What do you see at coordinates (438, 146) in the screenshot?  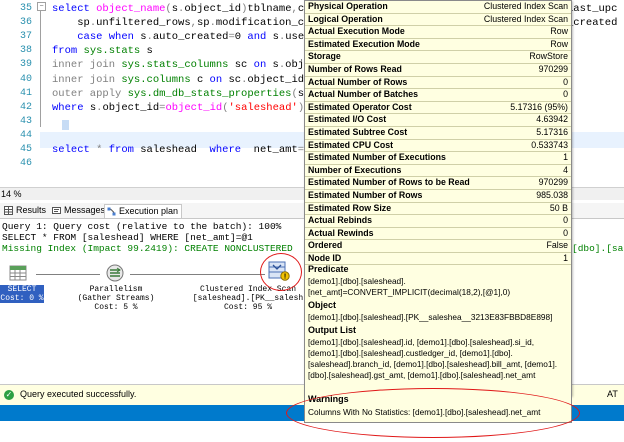 I see `property-row: Estimated CPU Cost 0.533743` at bounding box center [438, 146].